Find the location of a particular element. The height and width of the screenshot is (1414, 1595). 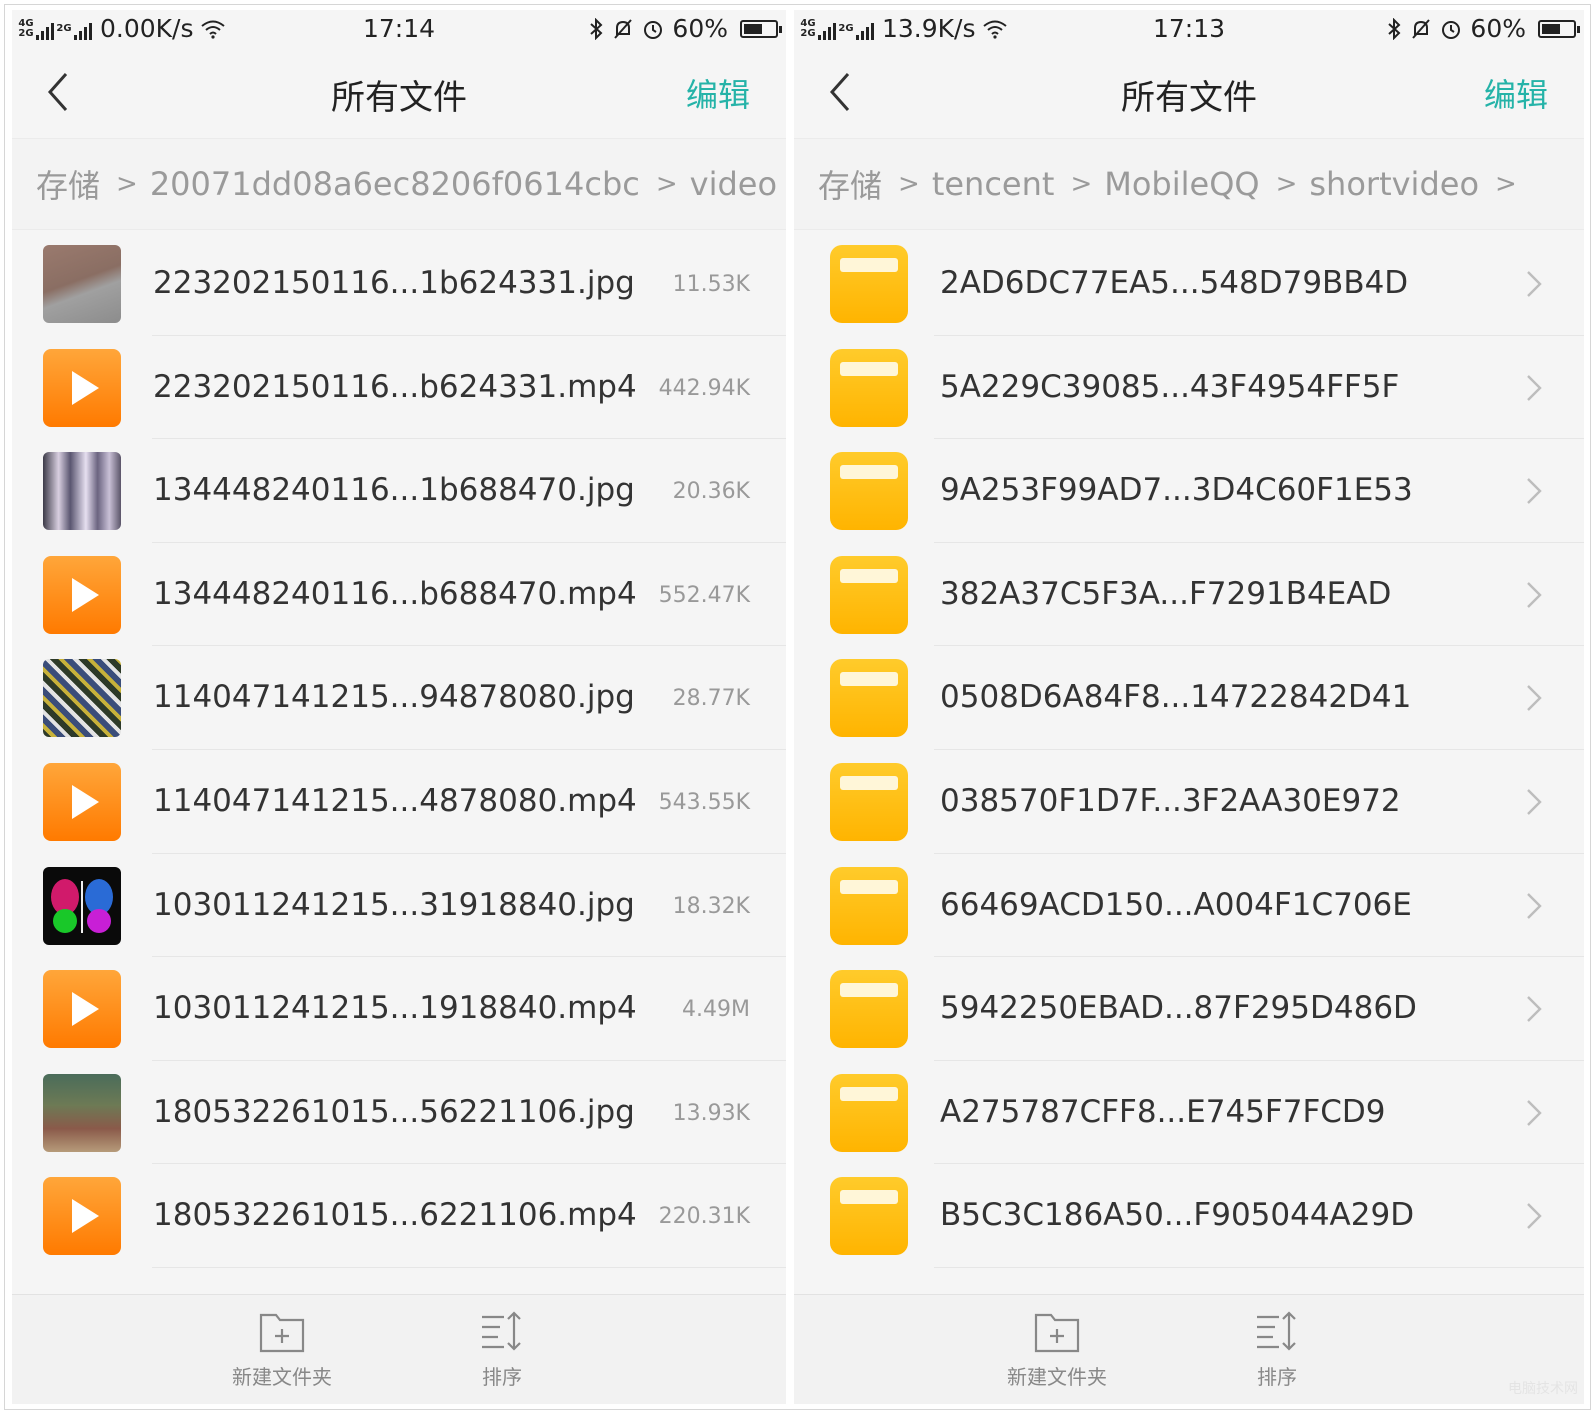

battery-icon is located at coordinates (761, 28).